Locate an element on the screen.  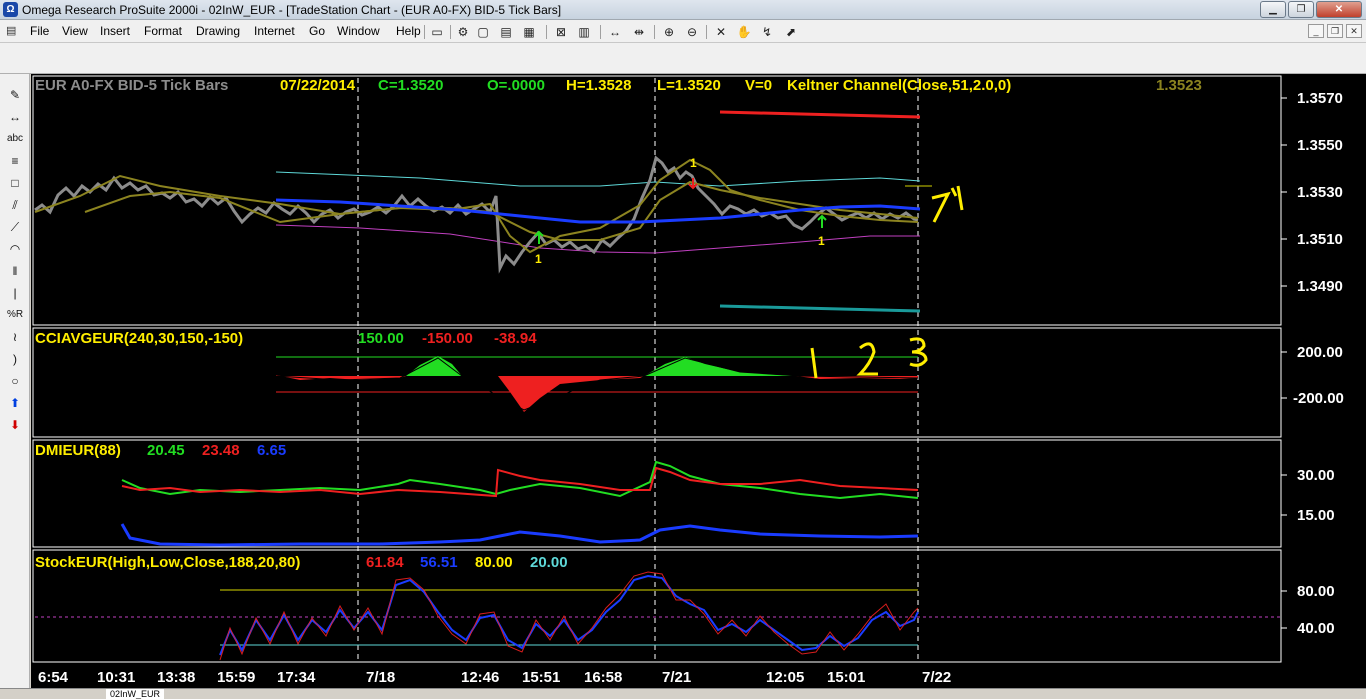
low-value: L=1.3520 is located at coordinates (689, 85).